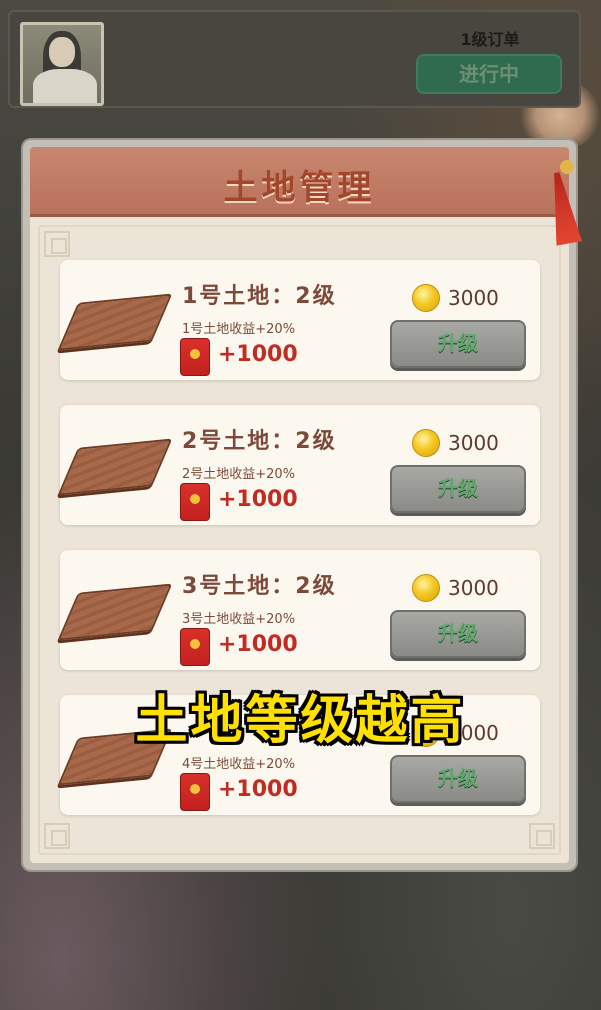 The image size is (601, 1010). Describe the element at coordinates (239, 619) in the screenshot. I see `land-bonus: 3号土地收益+20%` at that location.